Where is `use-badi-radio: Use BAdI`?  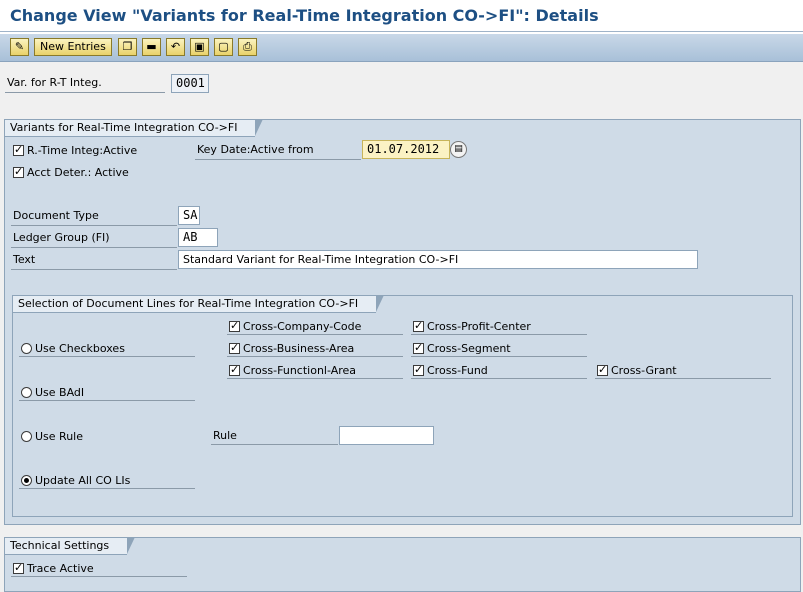 use-badi-radio: Use BAdI is located at coordinates (52, 392).